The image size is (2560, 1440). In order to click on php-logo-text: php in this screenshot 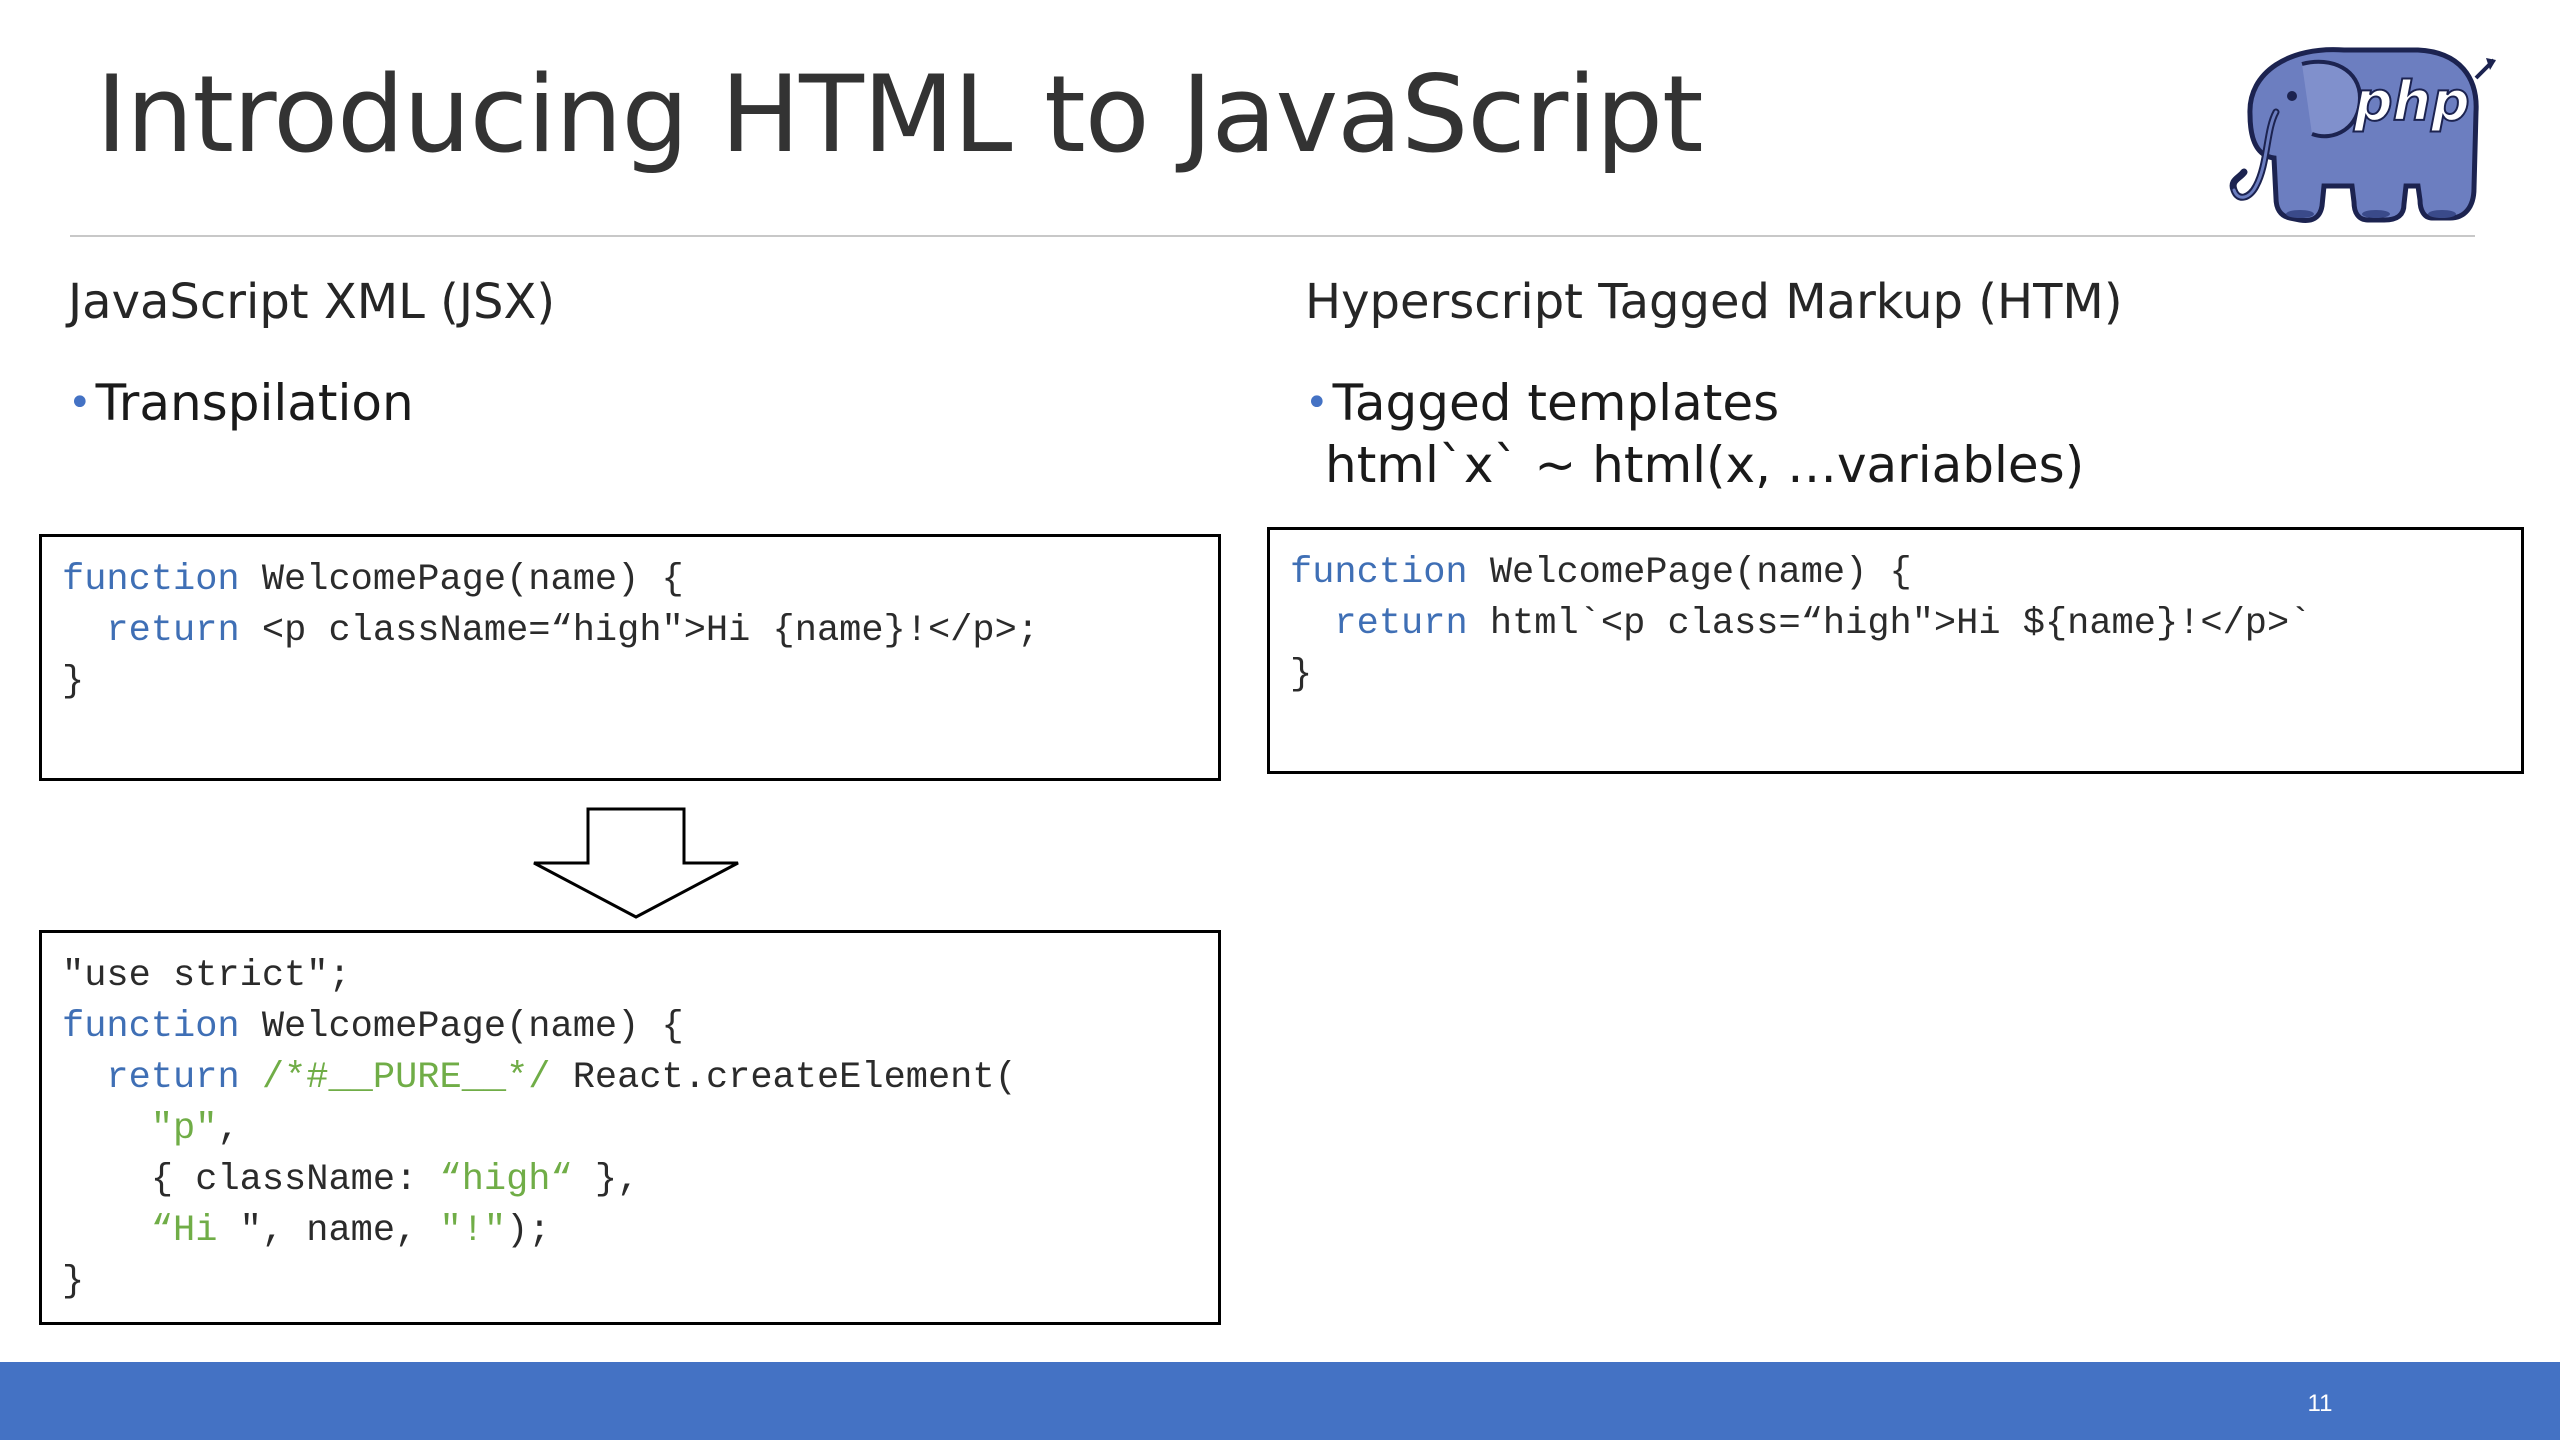, I will do `click(2411, 101)`.